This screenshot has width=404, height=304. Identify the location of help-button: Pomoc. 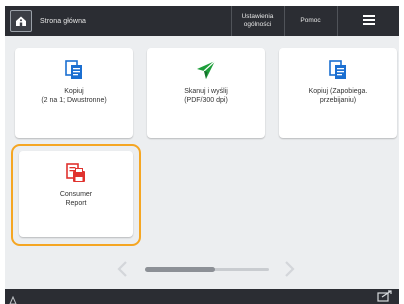
(310, 21).